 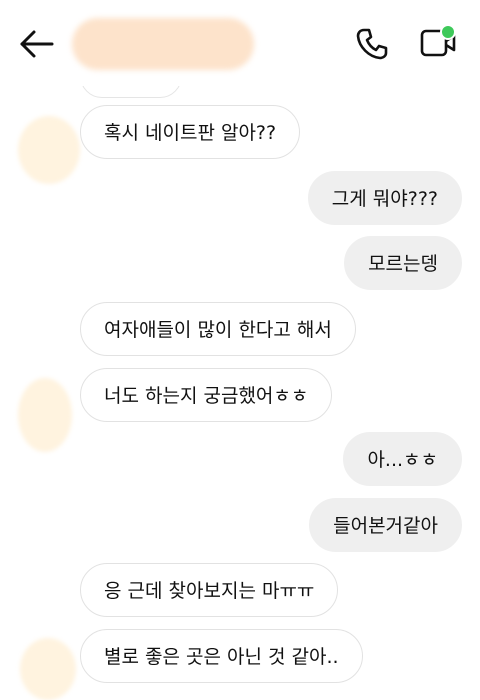 I want to click on message-bubble-incoming: 너도 하는지 궁금했어ㅎㅎ, so click(x=206, y=395).